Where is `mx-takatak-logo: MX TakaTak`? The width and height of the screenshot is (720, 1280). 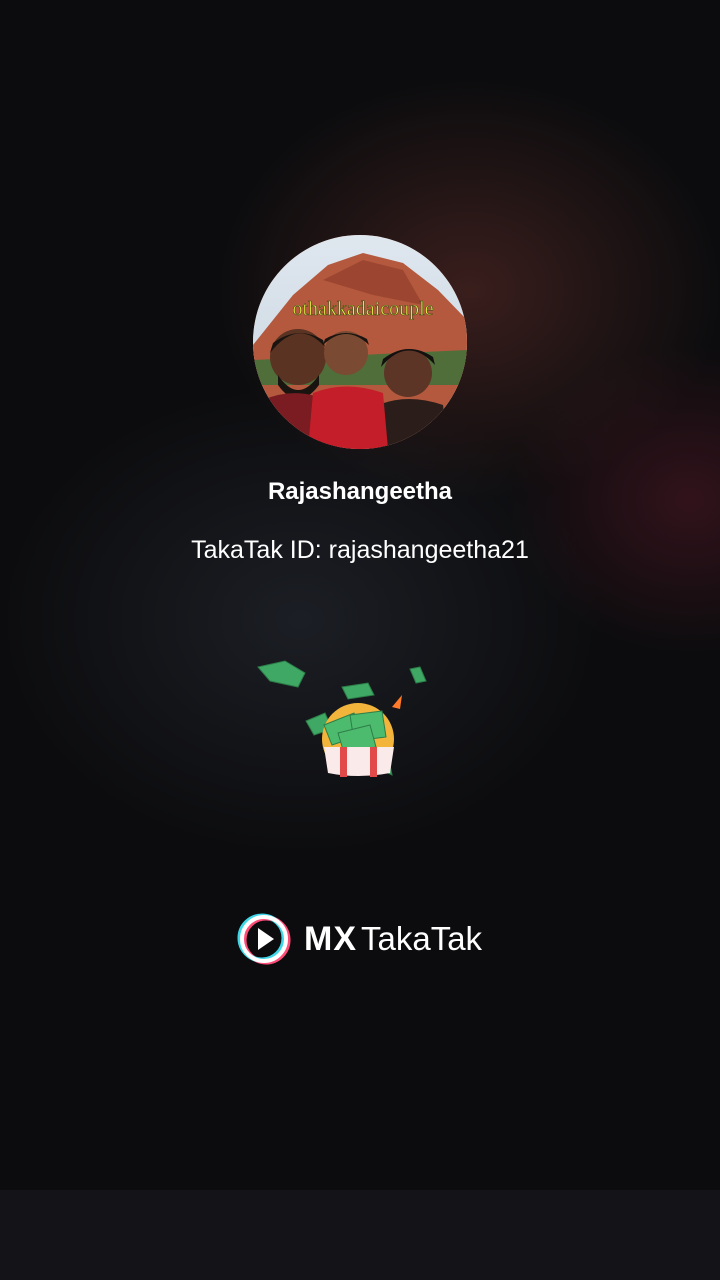 mx-takatak-logo: MX TakaTak is located at coordinates (366, 939).